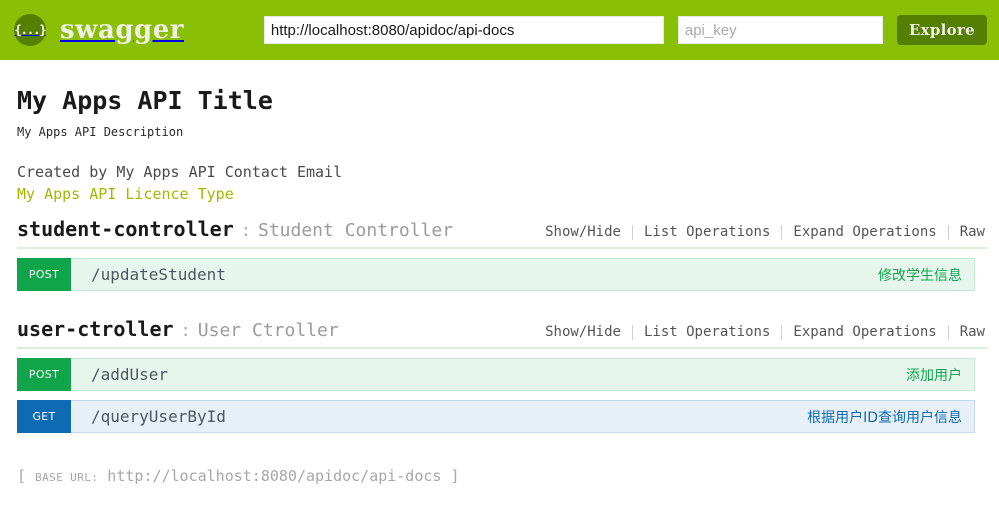  I want to click on resource-subtitle: Student Controller, so click(356, 230).